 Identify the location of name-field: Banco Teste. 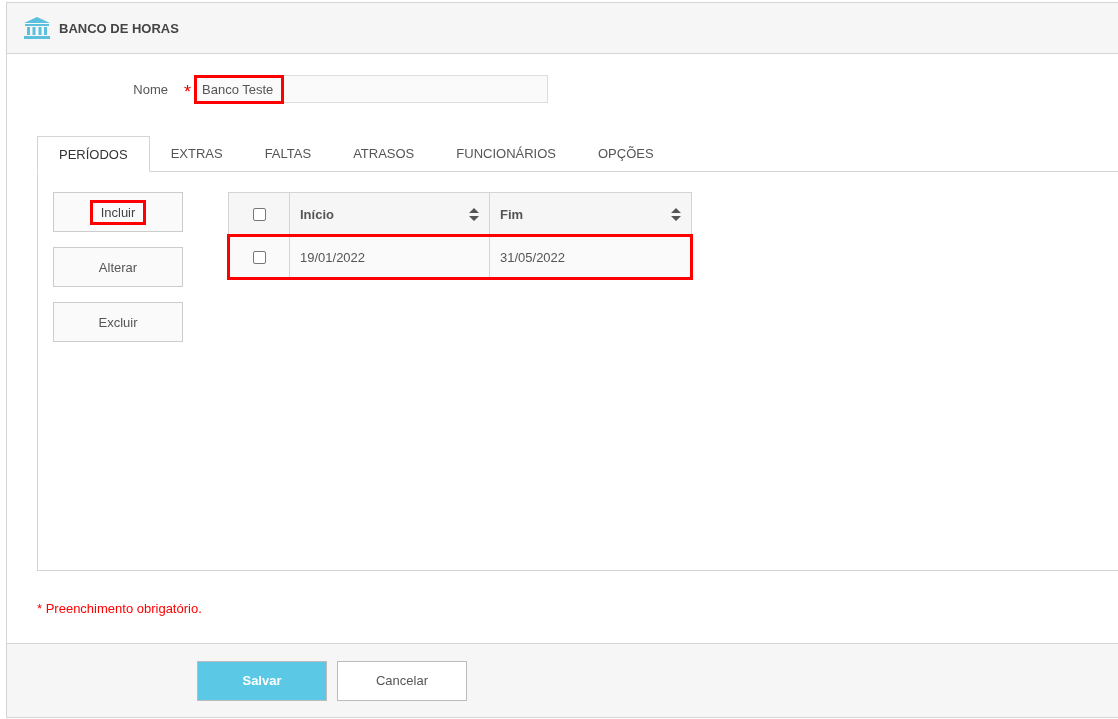
(371, 89).